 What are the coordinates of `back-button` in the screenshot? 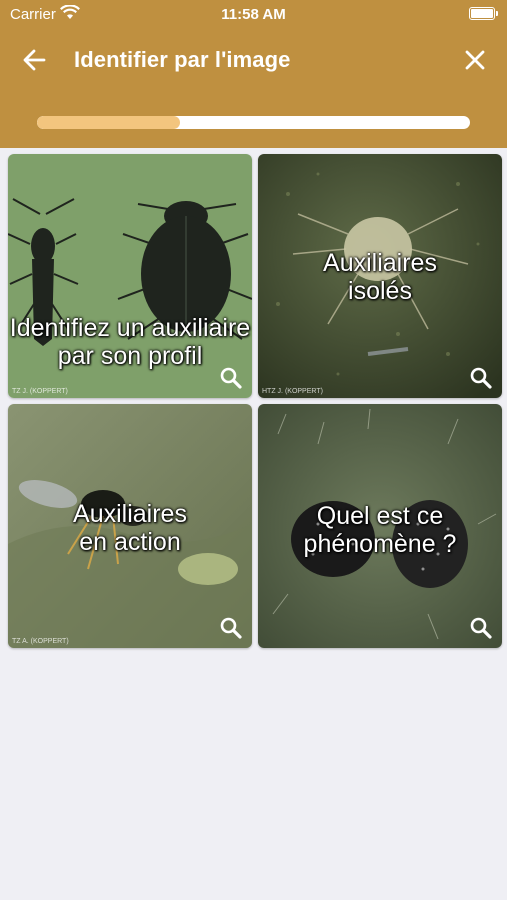 It's located at (36, 60).